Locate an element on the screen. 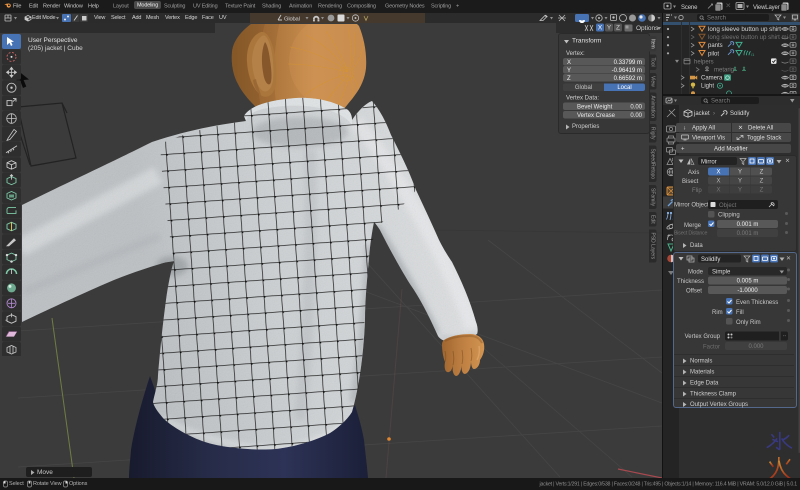  svg-text: Camera is located at coordinates (712, 78).